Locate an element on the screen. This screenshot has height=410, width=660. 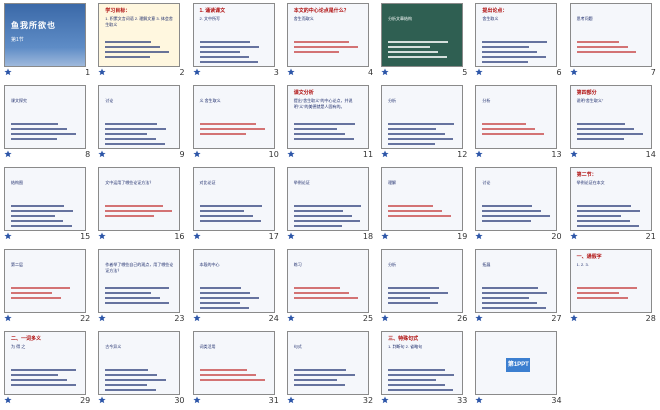
slide-title: 鱼我所欲也 is located at coordinates (33, 25).